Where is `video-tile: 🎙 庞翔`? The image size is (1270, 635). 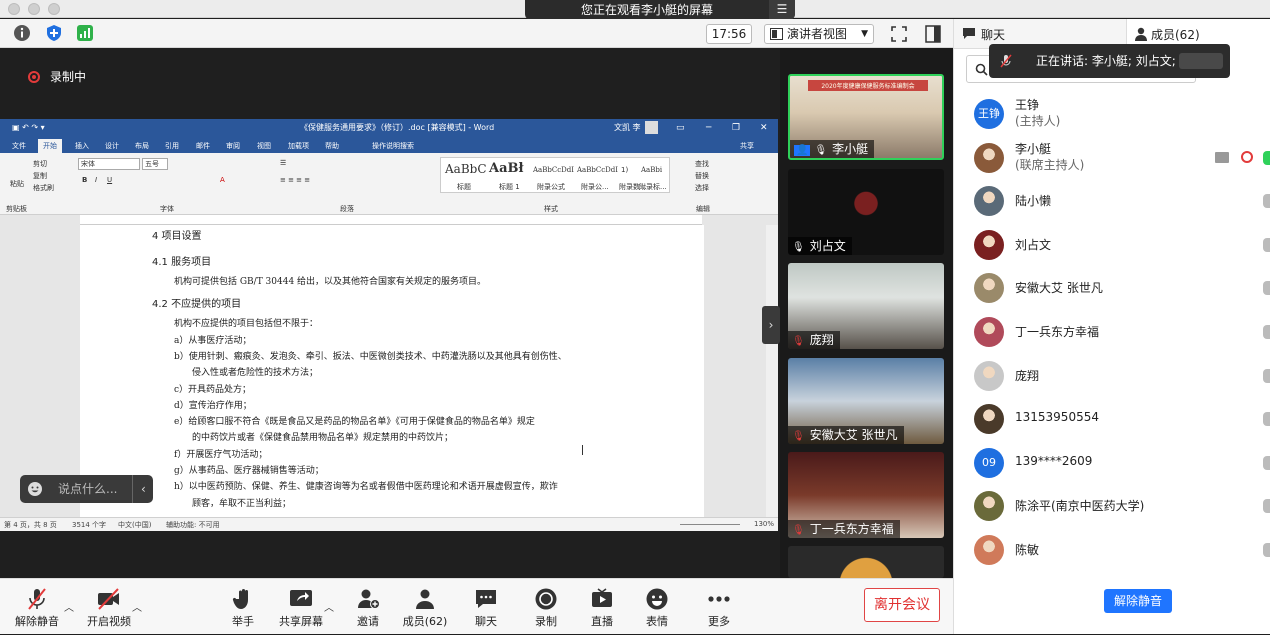
video-tile: 🎙 庞翔 is located at coordinates (866, 306).